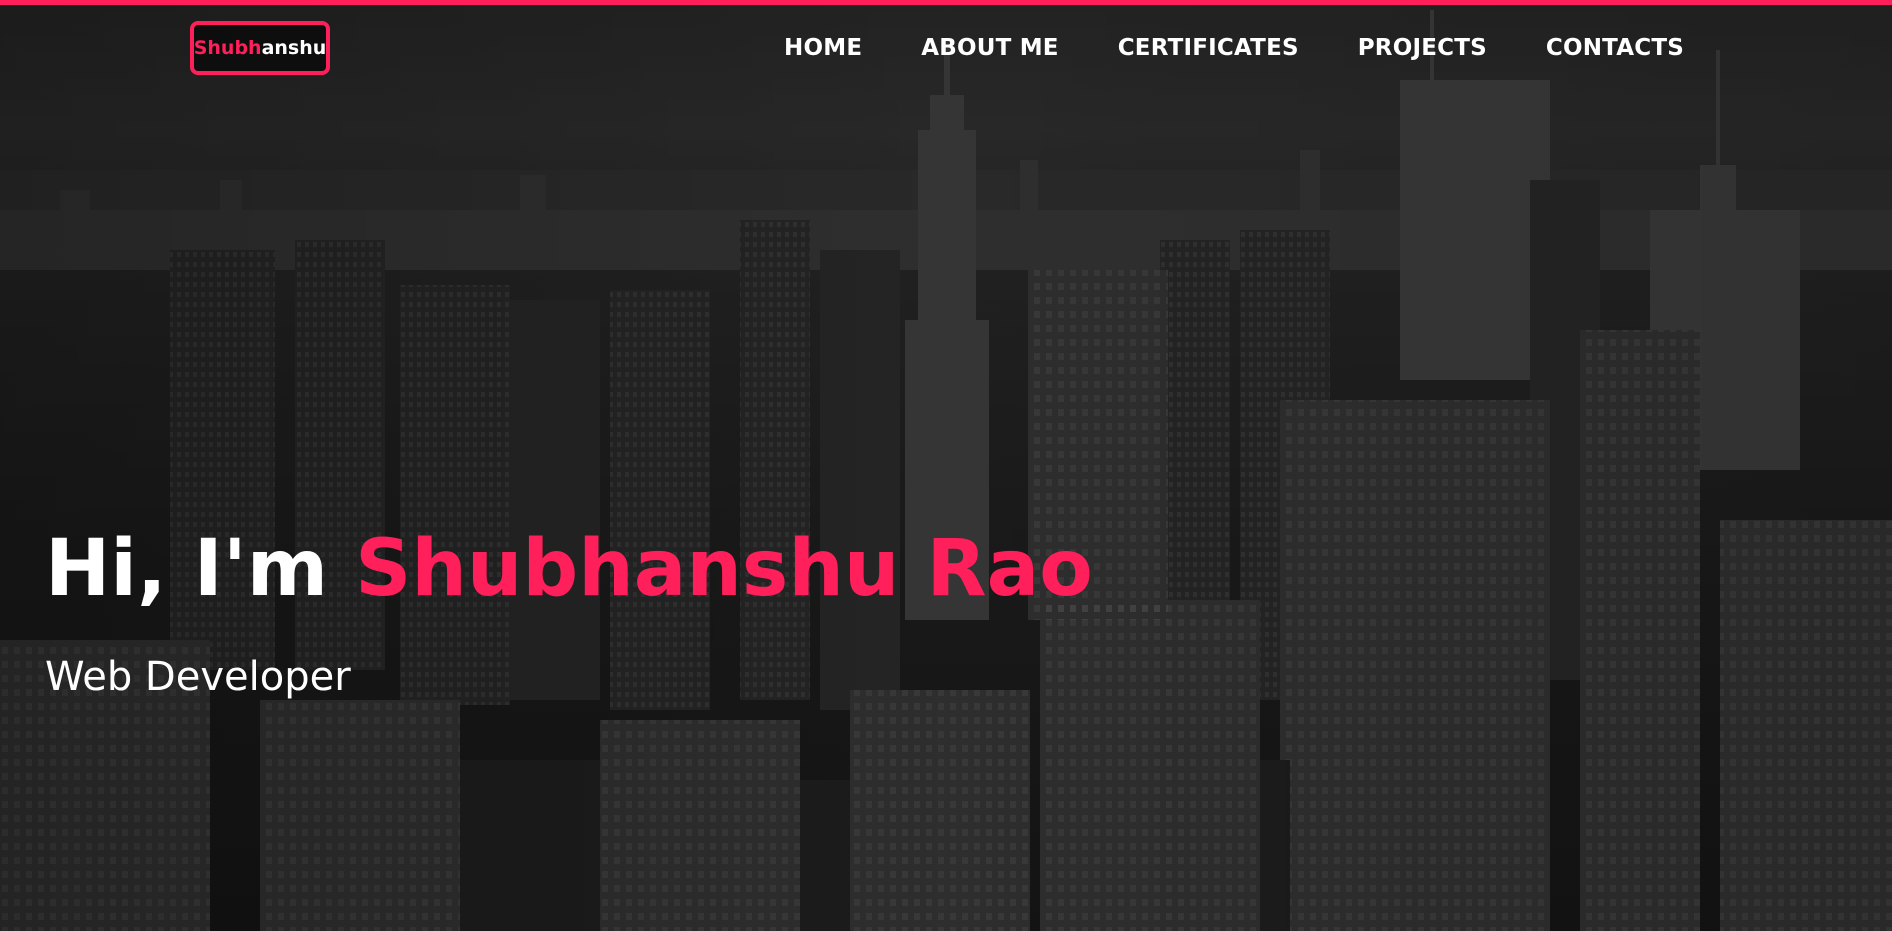 Image resolution: width=1892 pixels, height=931 pixels. Describe the element at coordinates (294, 48) in the screenshot. I see `logo-rest-text: anshu` at that location.